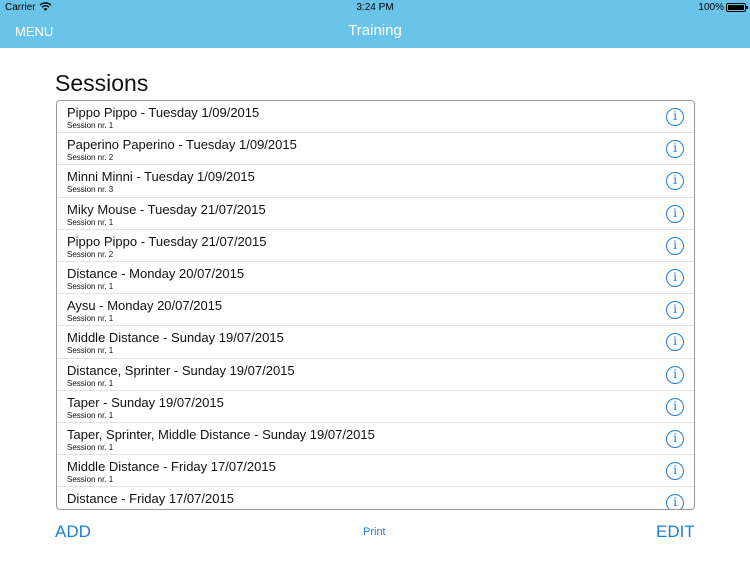 The width and height of the screenshot is (750, 563). What do you see at coordinates (161, 177) in the screenshot?
I see `session-title: Minni Minni - Tuesday 1/09/2015` at bounding box center [161, 177].